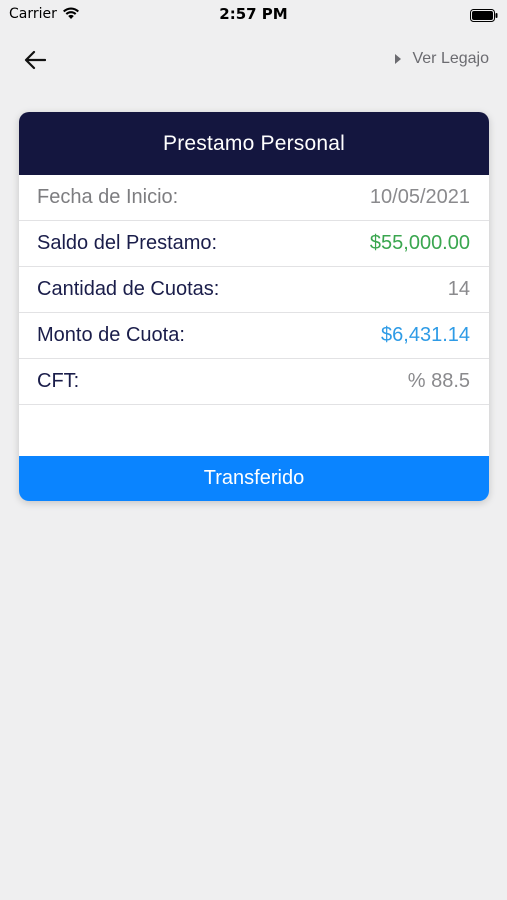 Image resolution: width=507 pixels, height=900 pixels. I want to click on row-monto-cuota: Monto de Cuota: $6,431.14, so click(254, 336).